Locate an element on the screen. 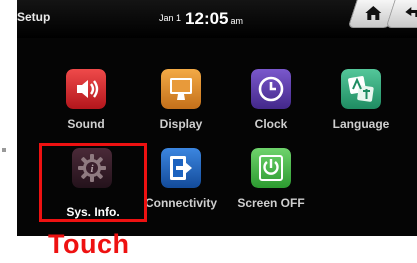 Image resolution: width=417 pixels, height=263 pixels. back-arrow-icon is located at coordinates (411, 12).